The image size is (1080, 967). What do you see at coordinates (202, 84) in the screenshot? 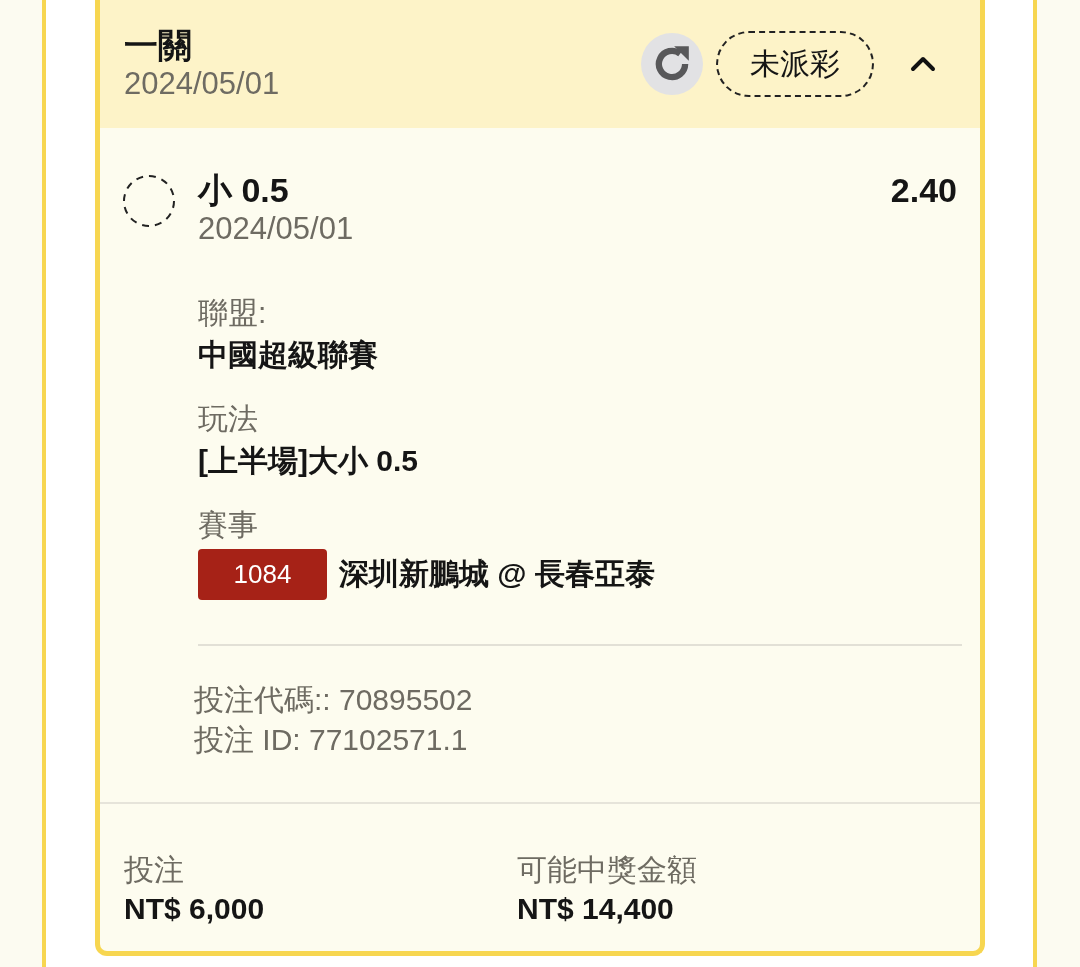
I see `bet-date: 2024/05/01` at bounding box center [202, 84].